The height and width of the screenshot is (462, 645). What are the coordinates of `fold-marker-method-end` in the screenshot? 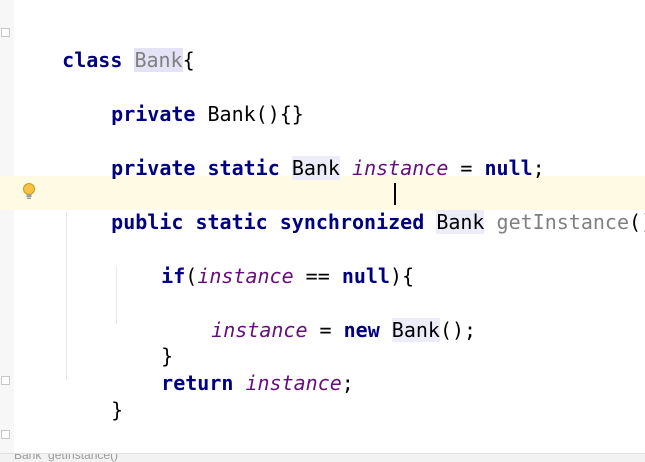 It's located at (5, 380).